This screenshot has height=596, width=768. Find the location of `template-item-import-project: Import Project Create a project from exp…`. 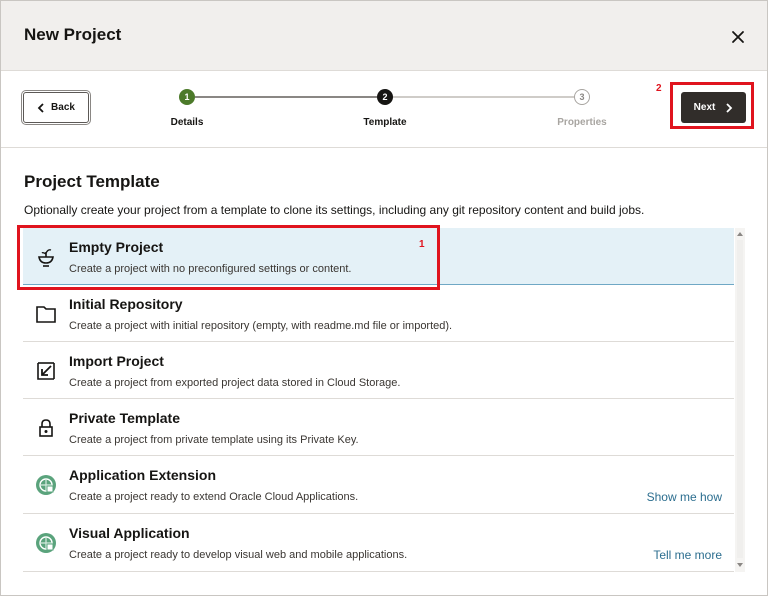

template-item-import-project: Import Project Create a project from exp… is located at coordinates (378, 370).